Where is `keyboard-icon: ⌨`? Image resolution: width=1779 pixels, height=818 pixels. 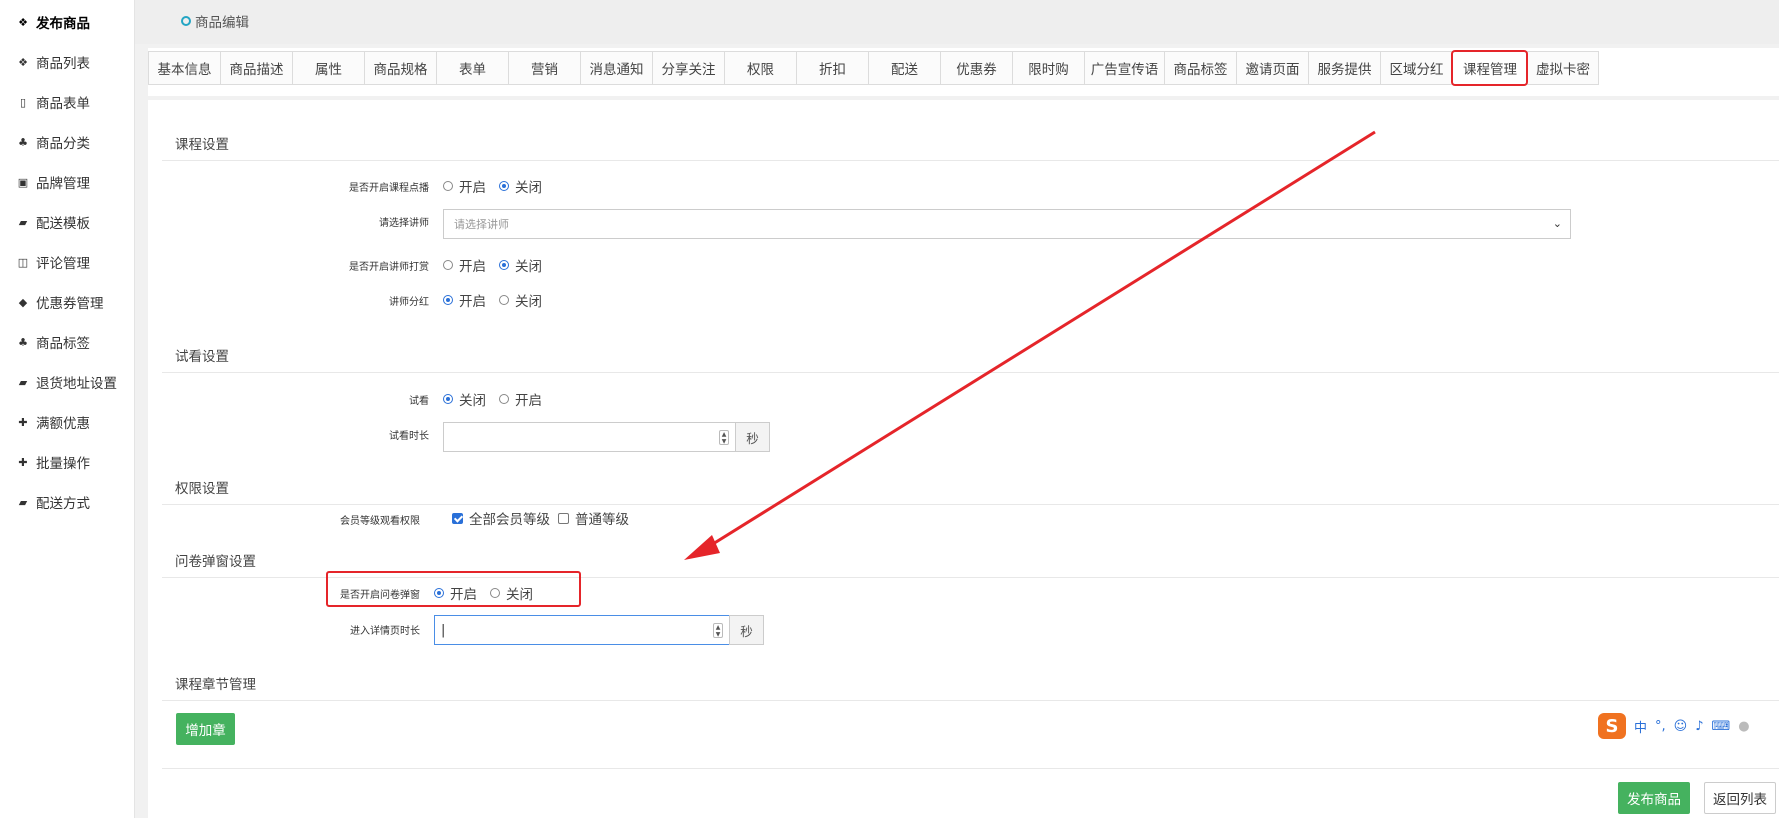
keyboard-icon: ⌨ is located at coordinates (1721, 726).